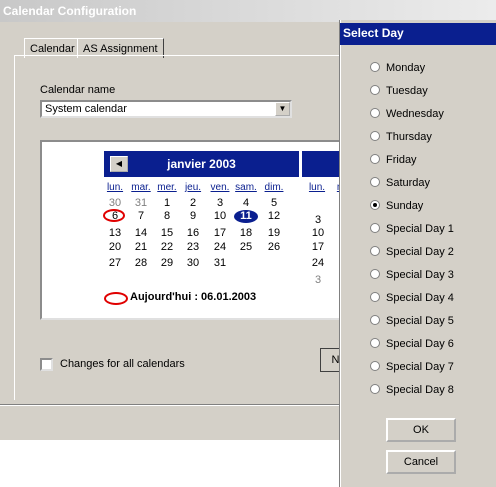 The image size is (496, 487). Describe the element at coordinates (167, 233) in the screenshot. I see `calendar-day: 15` at that location.